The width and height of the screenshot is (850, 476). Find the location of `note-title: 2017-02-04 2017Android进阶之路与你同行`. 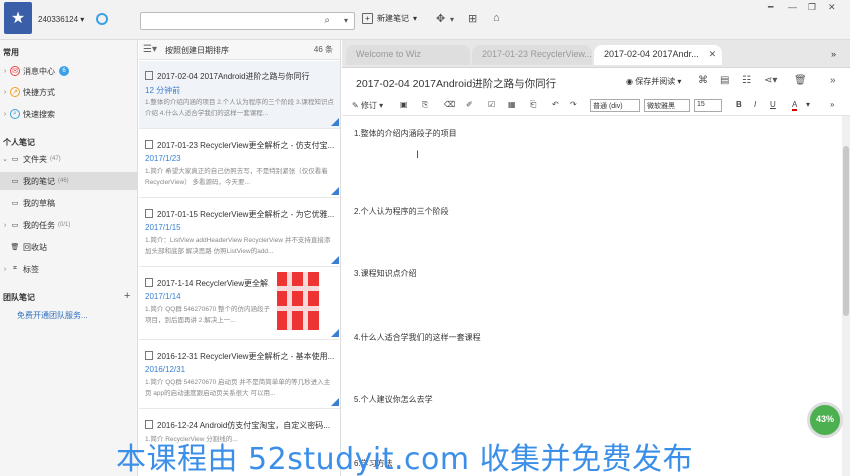

note-title: 2017-02-04 2017Android进阶之路与你同行 is located at coordinates (233, 76).